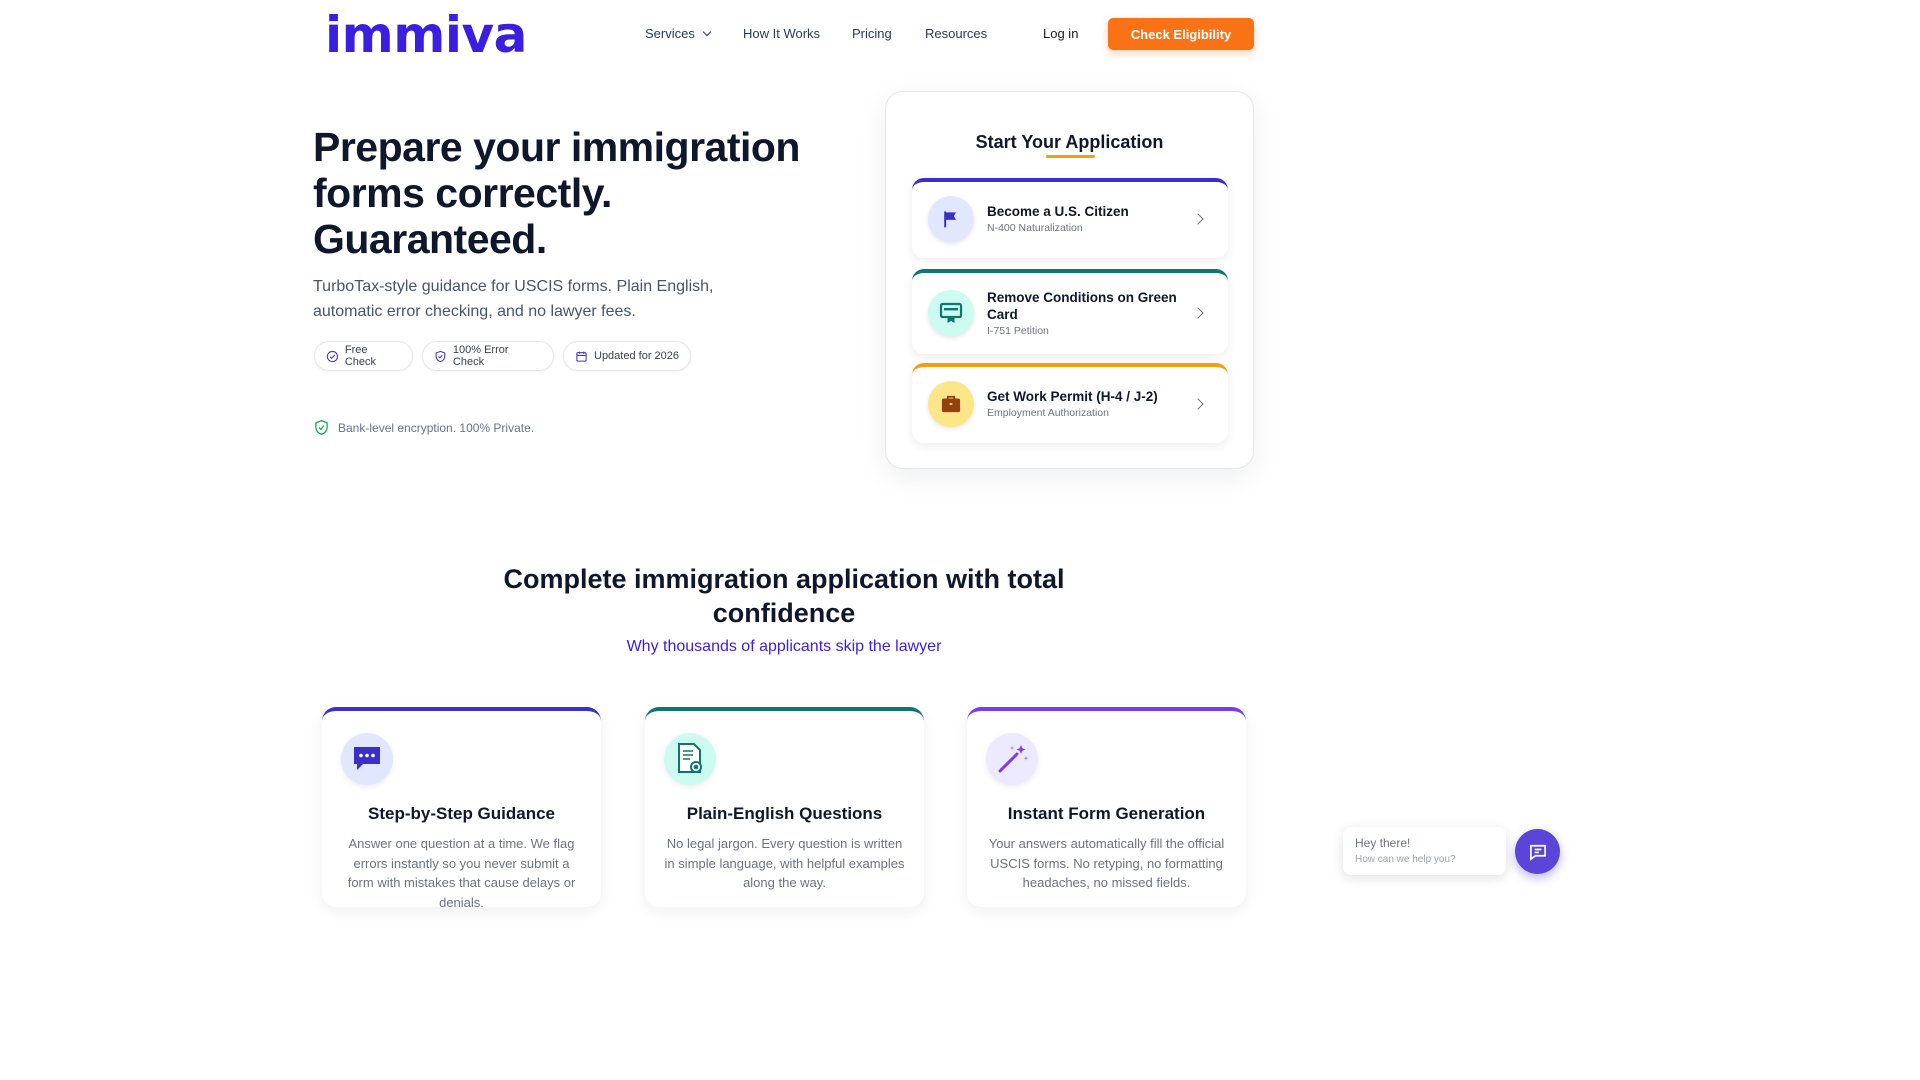  Describe the element at coordinates (1181, 34) in the screenshot. I see `check-eligibility-button: Check Eligibility` at that location.